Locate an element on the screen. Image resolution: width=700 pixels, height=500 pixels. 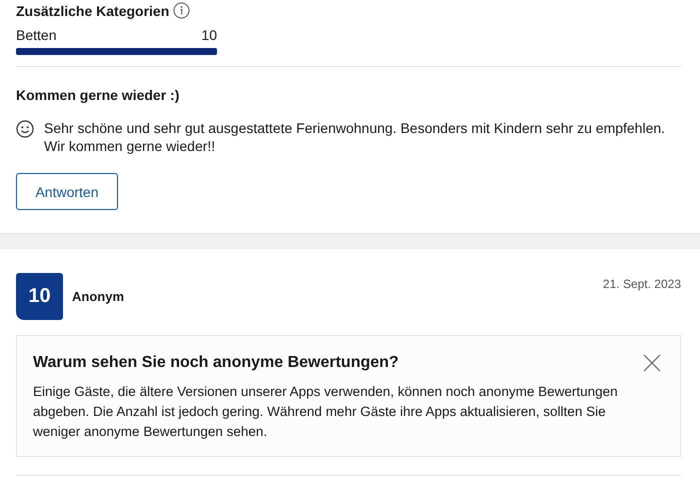
review-date: 21. Sept. 2023 is located at coordinates (641, 284).